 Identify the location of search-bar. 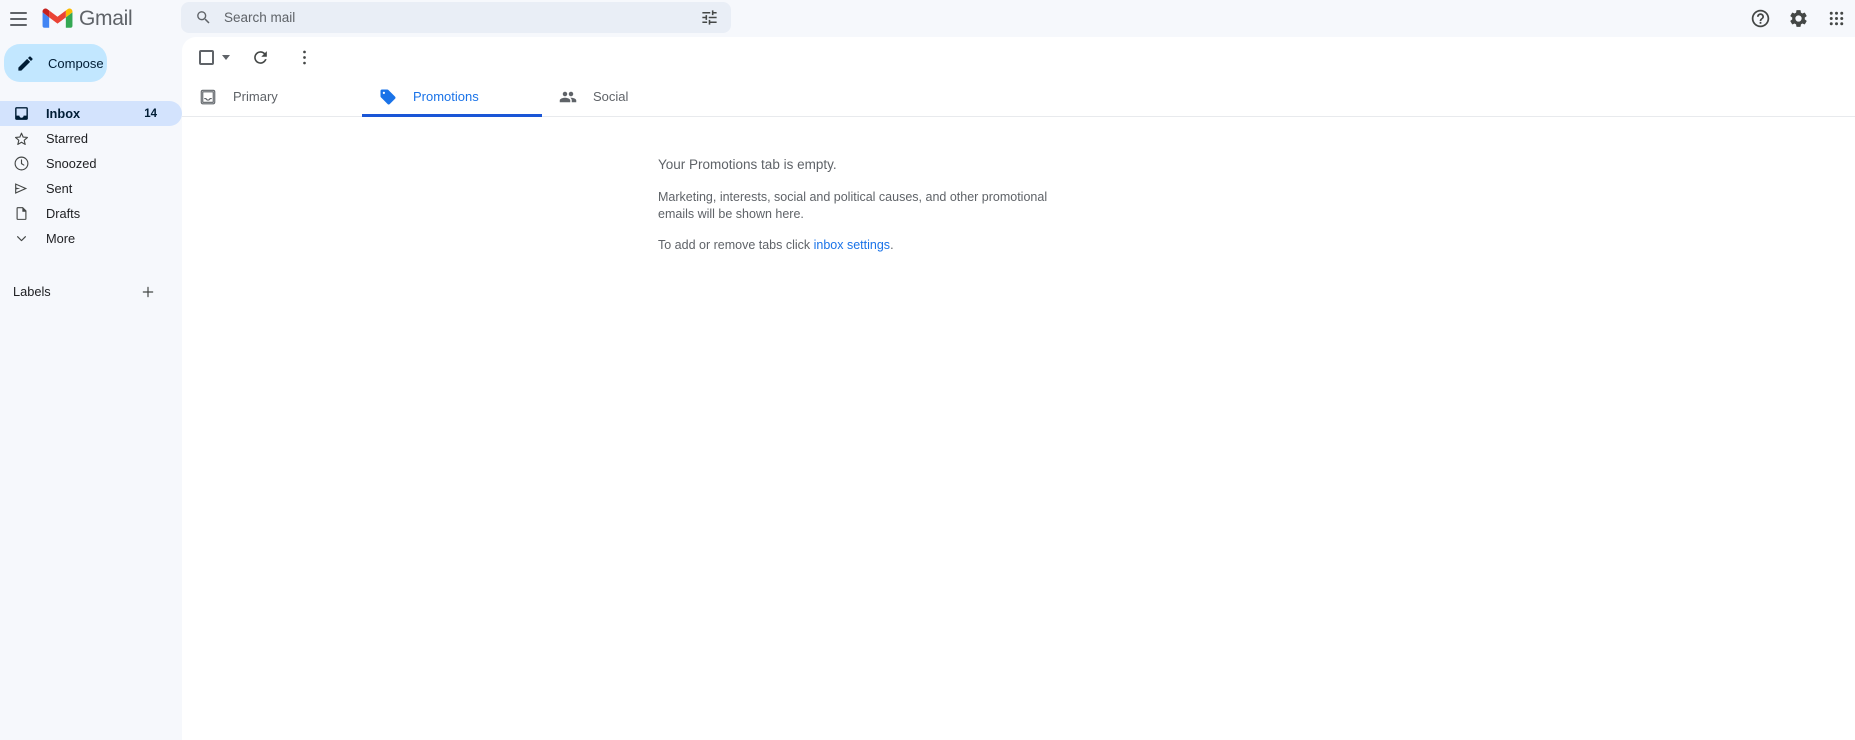
(456, 17).